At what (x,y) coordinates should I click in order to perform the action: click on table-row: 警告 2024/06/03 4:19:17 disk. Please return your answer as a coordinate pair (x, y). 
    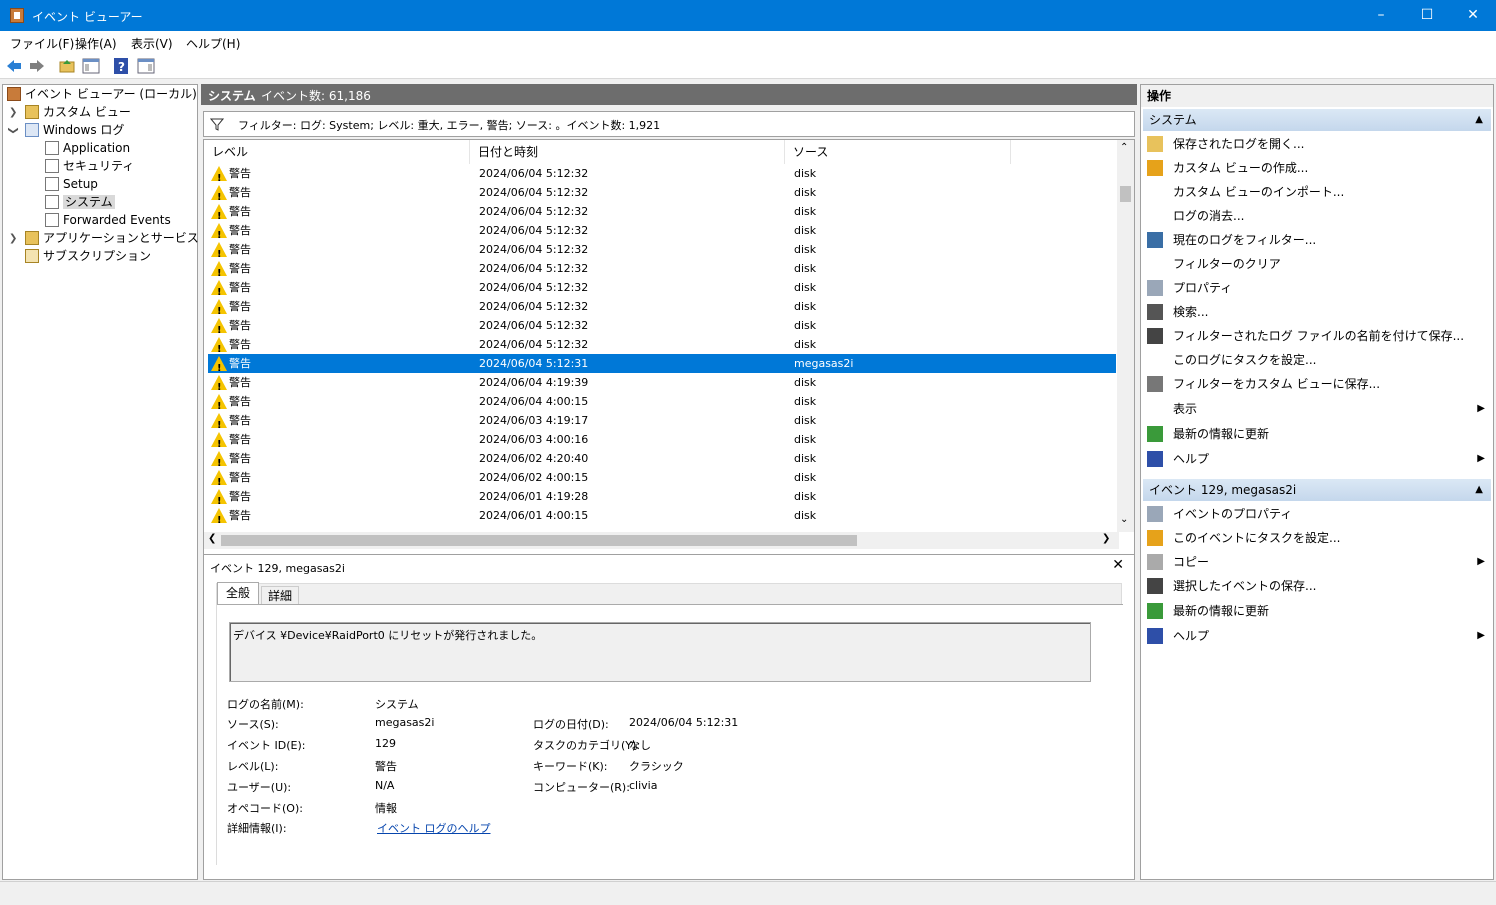
    Looking at the image, I should click on (662, 423).